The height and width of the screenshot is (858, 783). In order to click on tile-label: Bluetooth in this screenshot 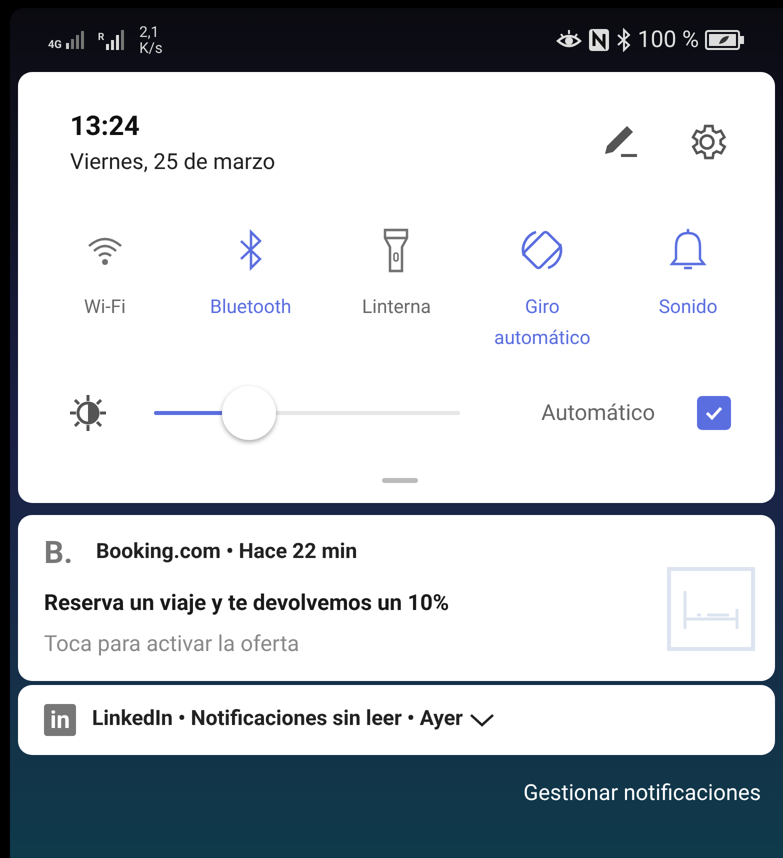, I will do `click(251, 306)`.